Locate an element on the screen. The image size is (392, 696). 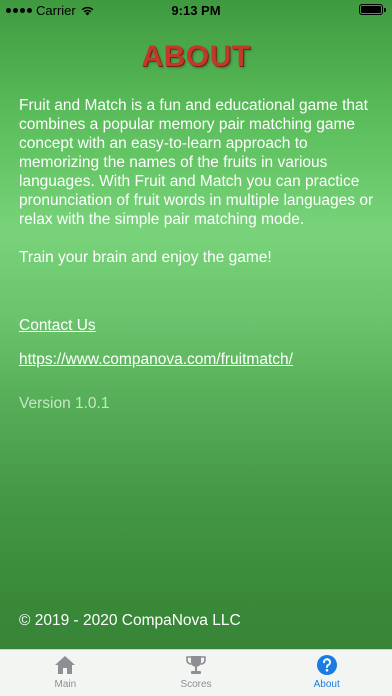
copyright-label: © 2019 - 2020 CompaNova LLC is located at coordinates (130, 620).